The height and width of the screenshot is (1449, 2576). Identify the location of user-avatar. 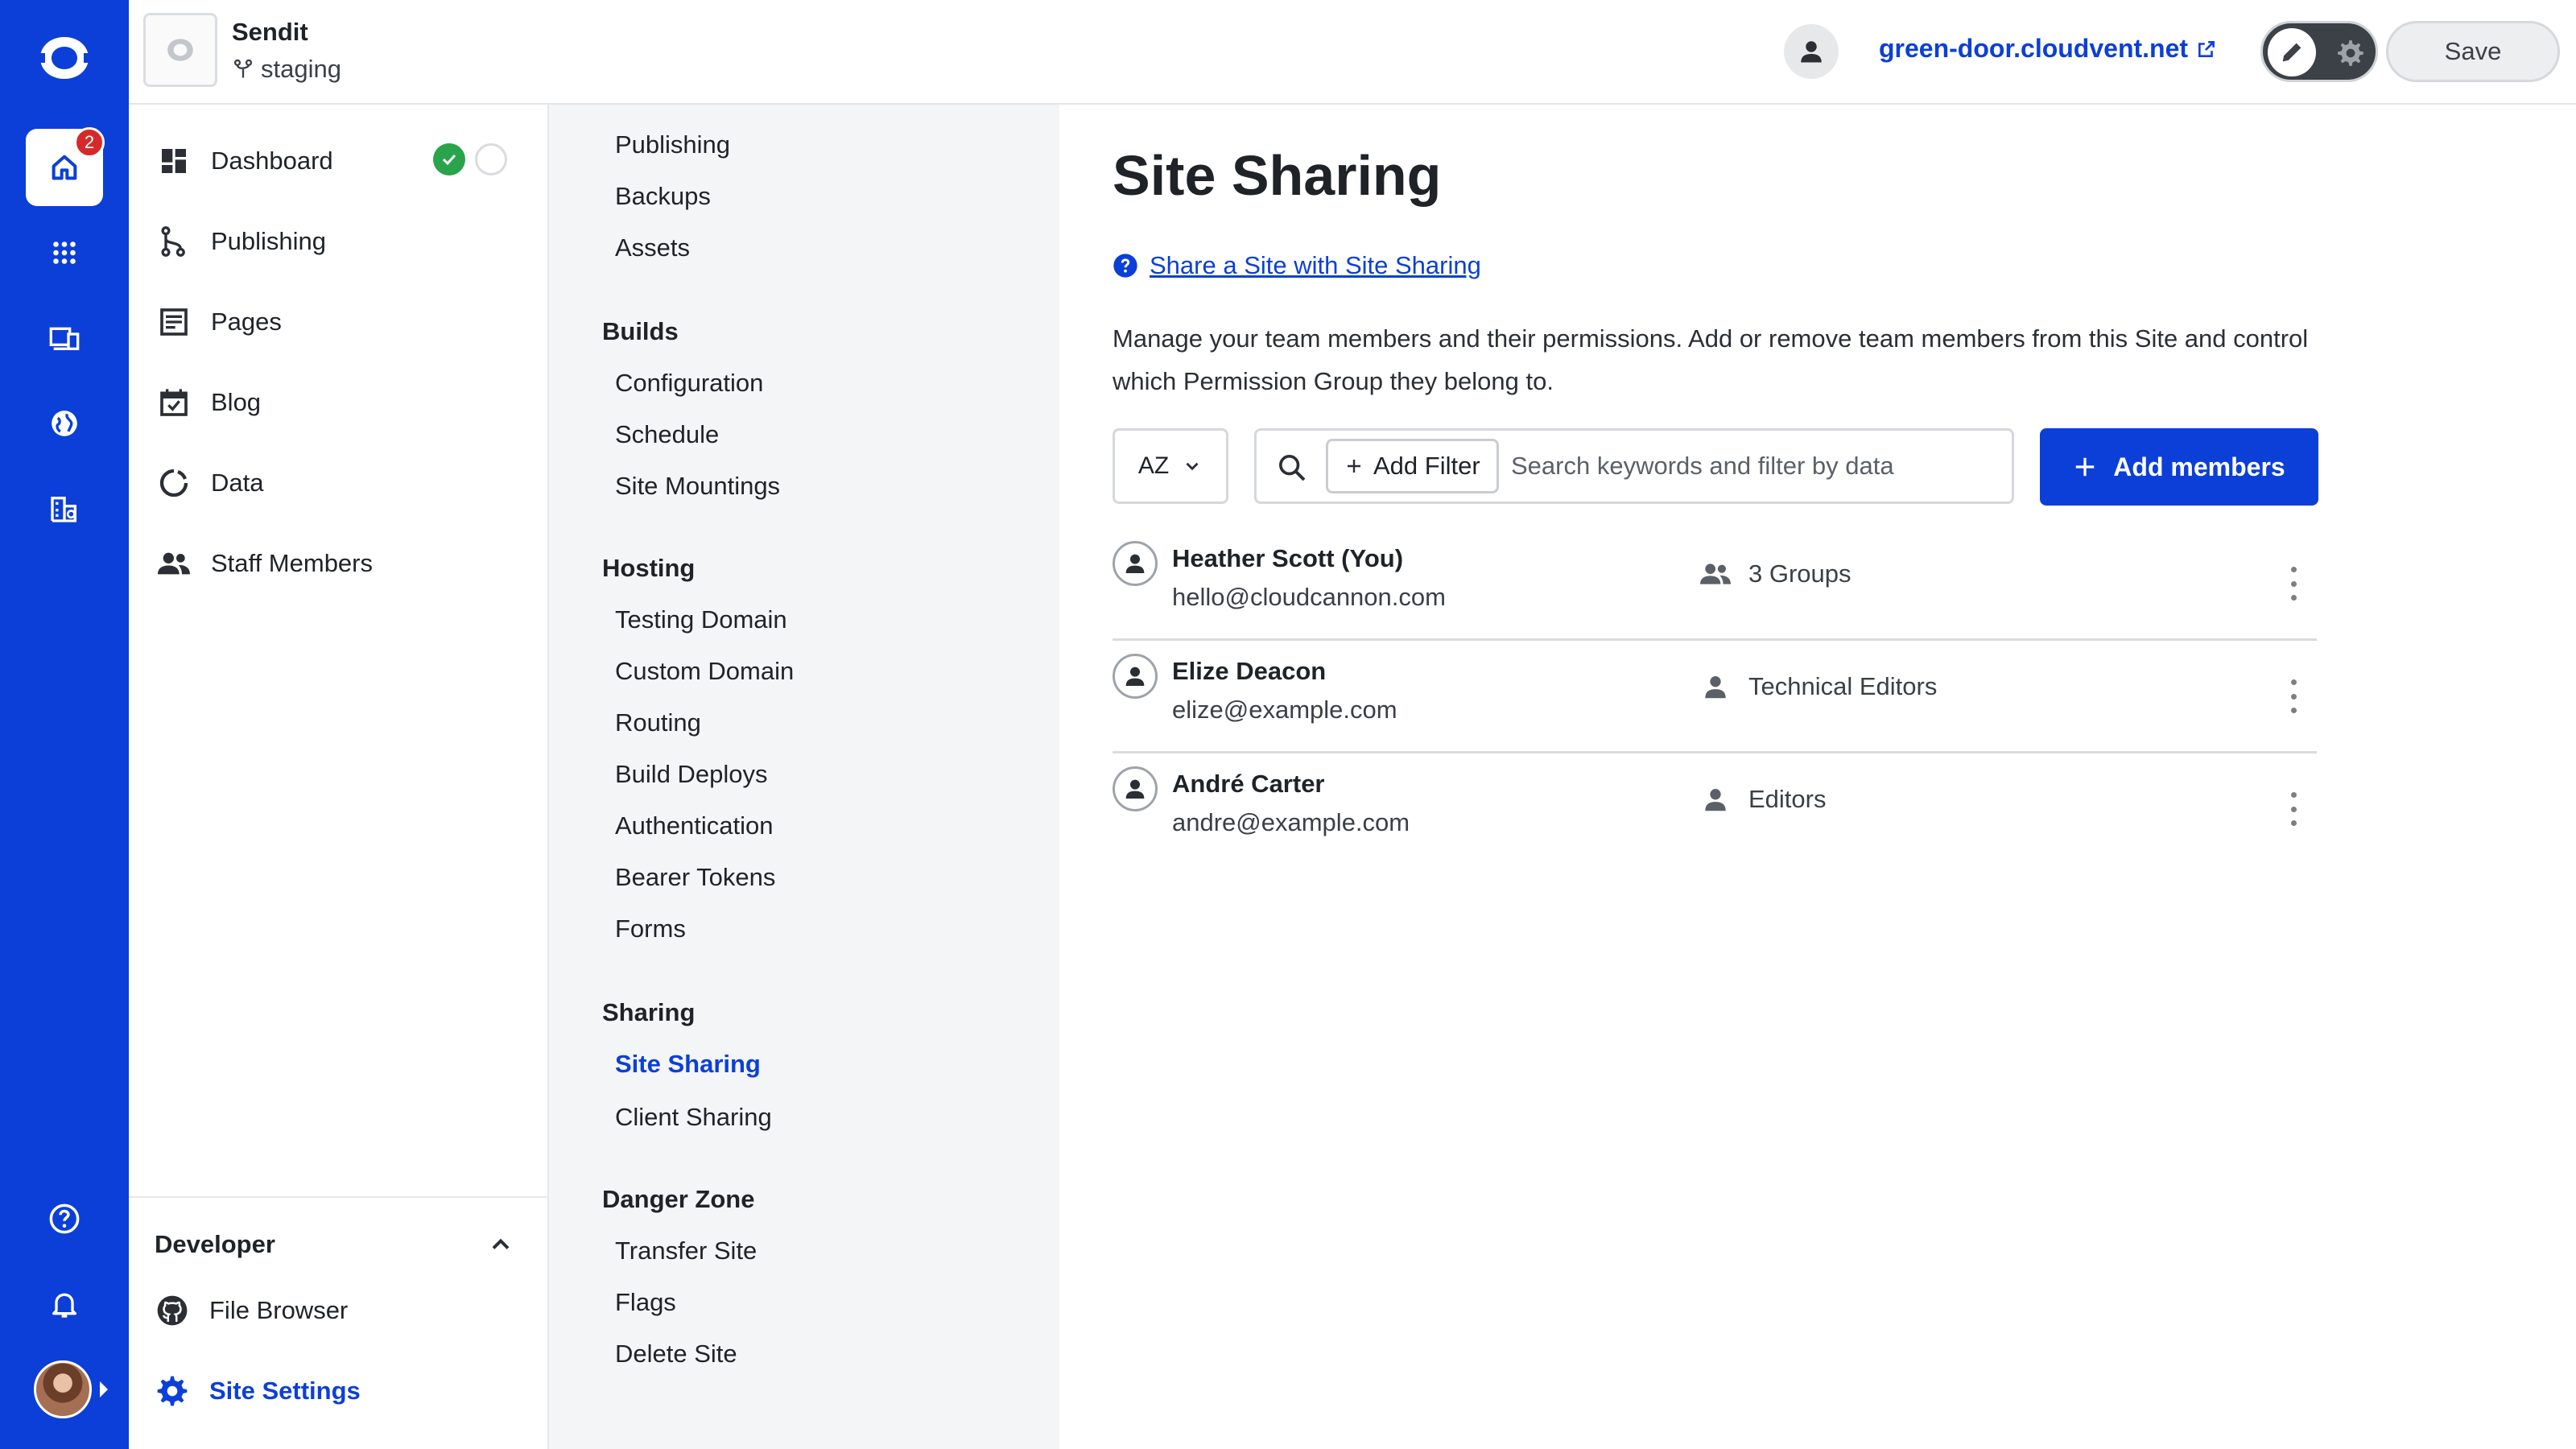
(63, 1389).